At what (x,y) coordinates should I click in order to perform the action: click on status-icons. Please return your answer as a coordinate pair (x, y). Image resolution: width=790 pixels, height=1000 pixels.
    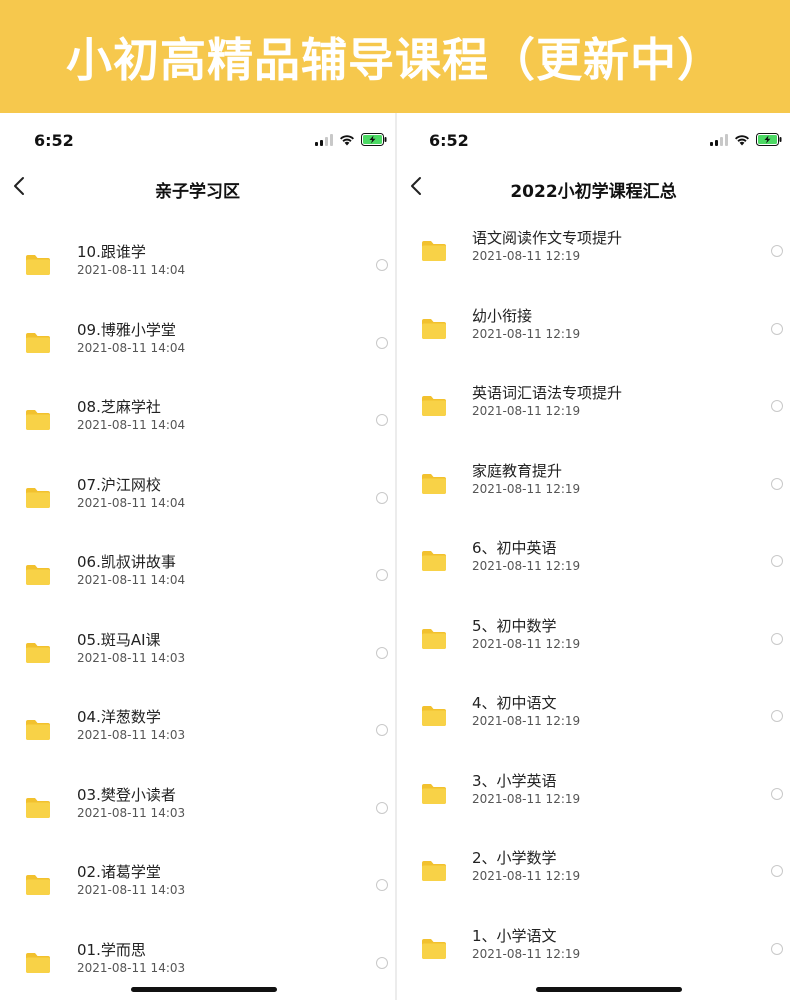
    Looking at the image, I should click on (351, 139).